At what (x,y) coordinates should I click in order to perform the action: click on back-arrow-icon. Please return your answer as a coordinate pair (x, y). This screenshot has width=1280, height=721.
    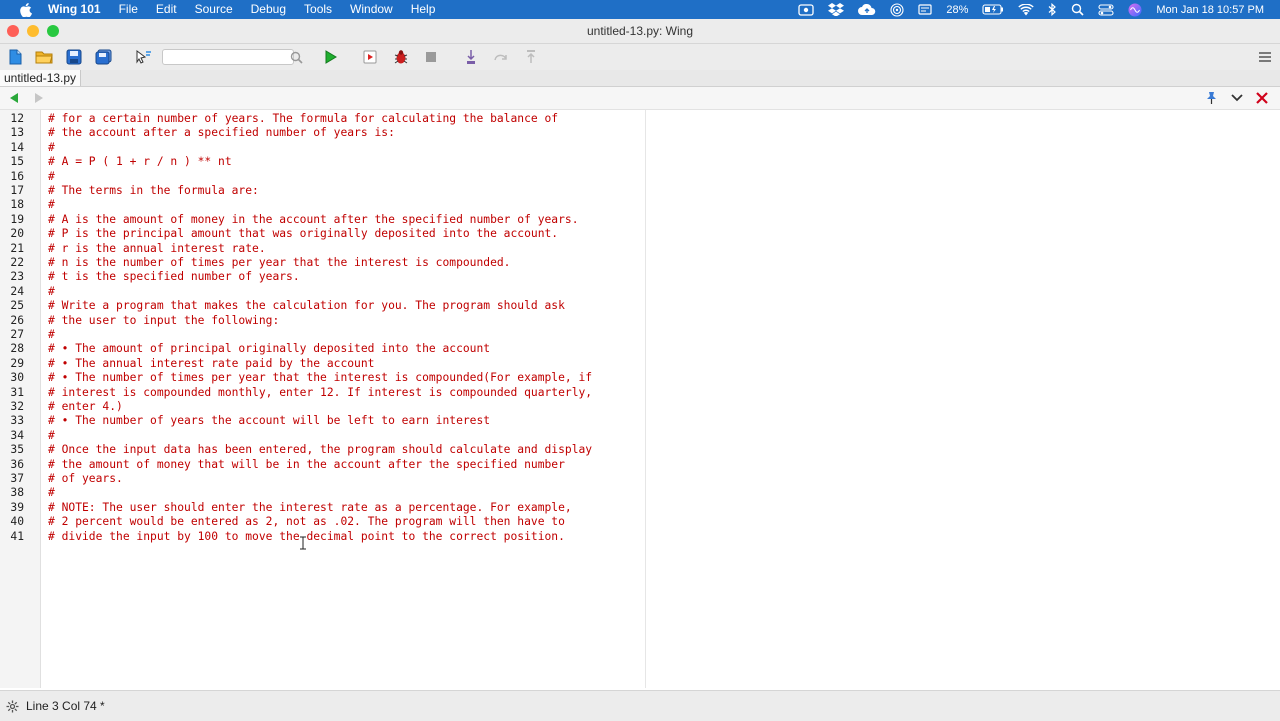
    Looking at the image, I should click on (14, 98).